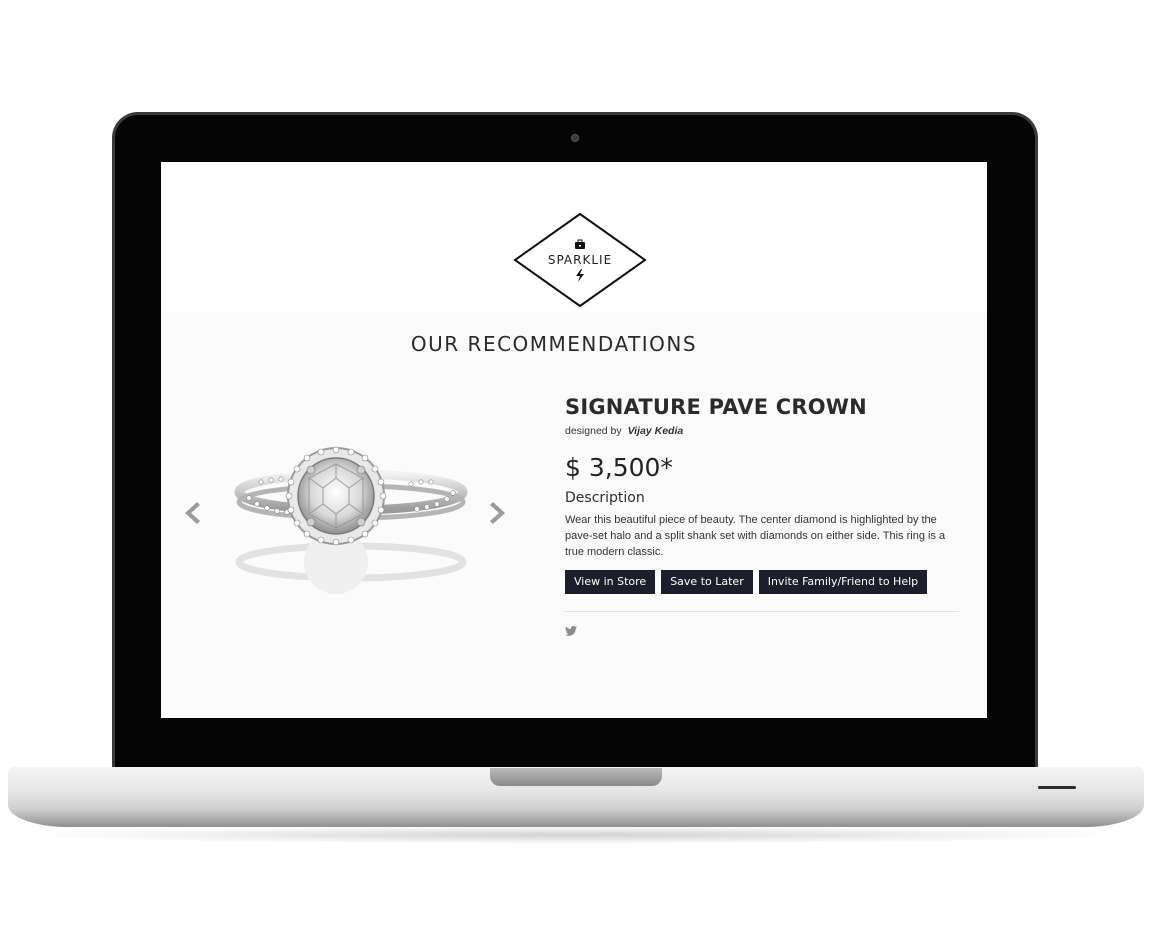  Describe the element at coordinates (610, 582) in the screenshot. I see `view-in-store-button: View in Store` at that location.